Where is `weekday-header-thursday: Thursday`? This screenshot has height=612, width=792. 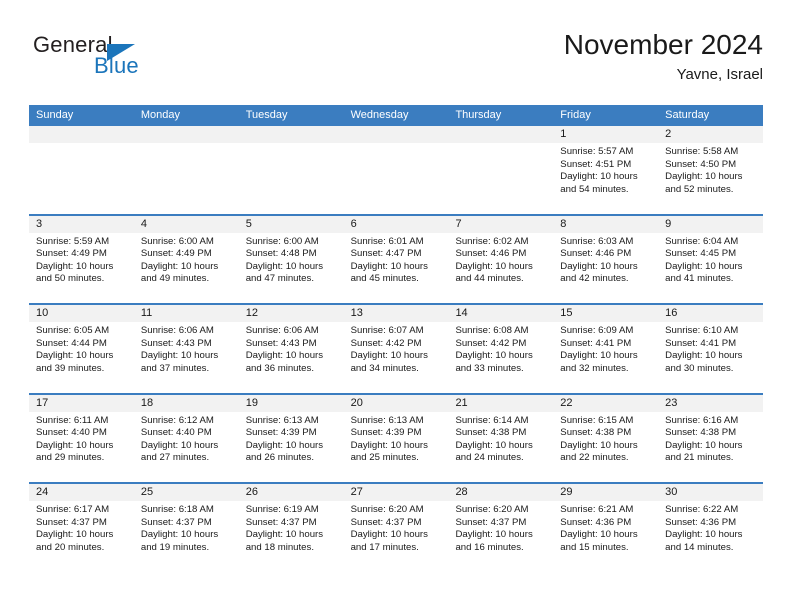
weekday-header-thursday: Thursday is located at coordinates (478, 115).